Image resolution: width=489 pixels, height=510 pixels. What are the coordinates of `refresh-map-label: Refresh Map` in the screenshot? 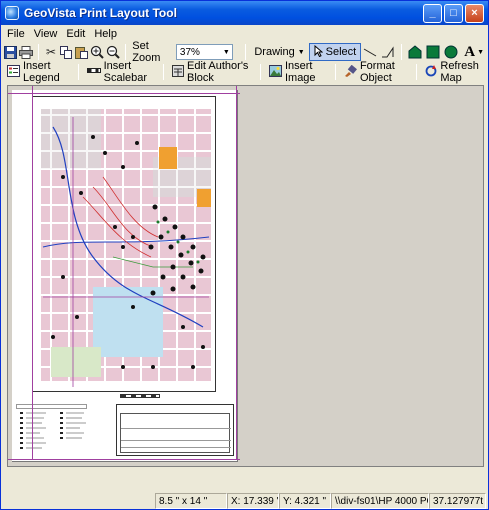 It's located at (459, 72).